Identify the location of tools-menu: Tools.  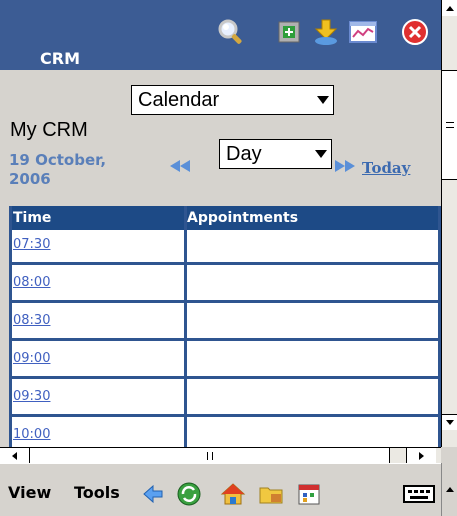
(97, 493).